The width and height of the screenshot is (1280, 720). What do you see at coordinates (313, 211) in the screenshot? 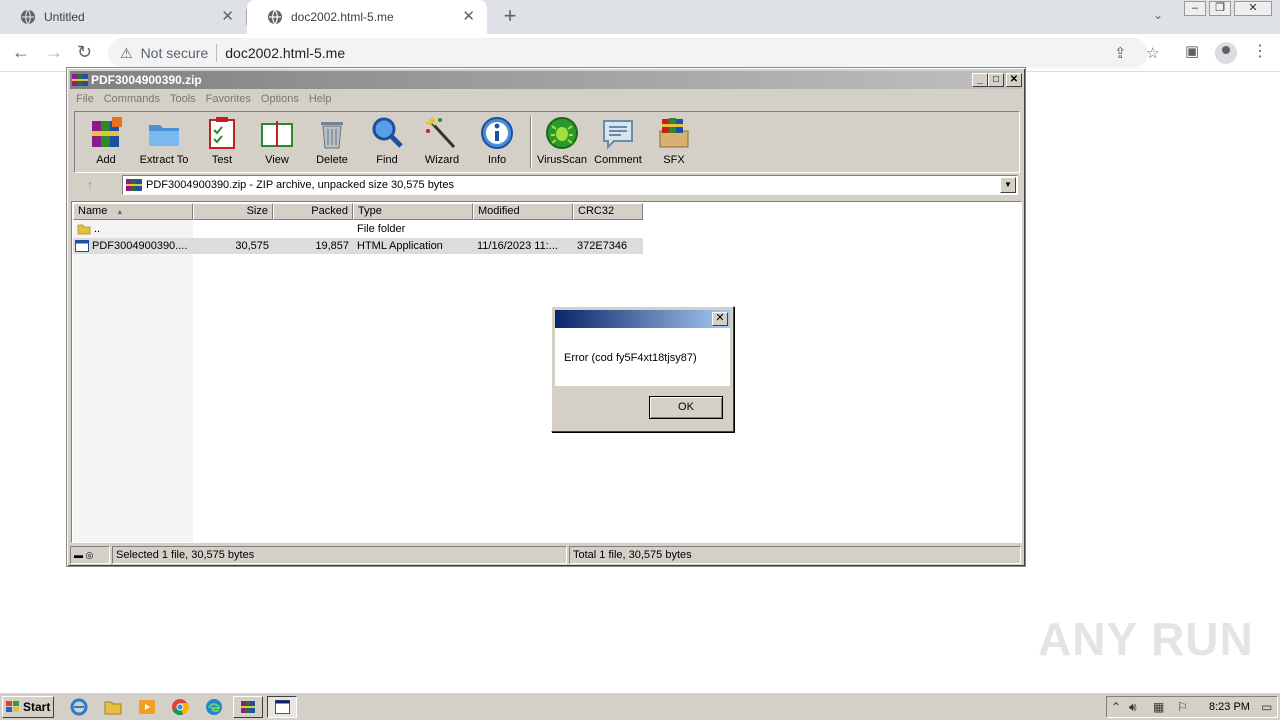
I see `column-packed: Packed` at bounding box center [313, 211].